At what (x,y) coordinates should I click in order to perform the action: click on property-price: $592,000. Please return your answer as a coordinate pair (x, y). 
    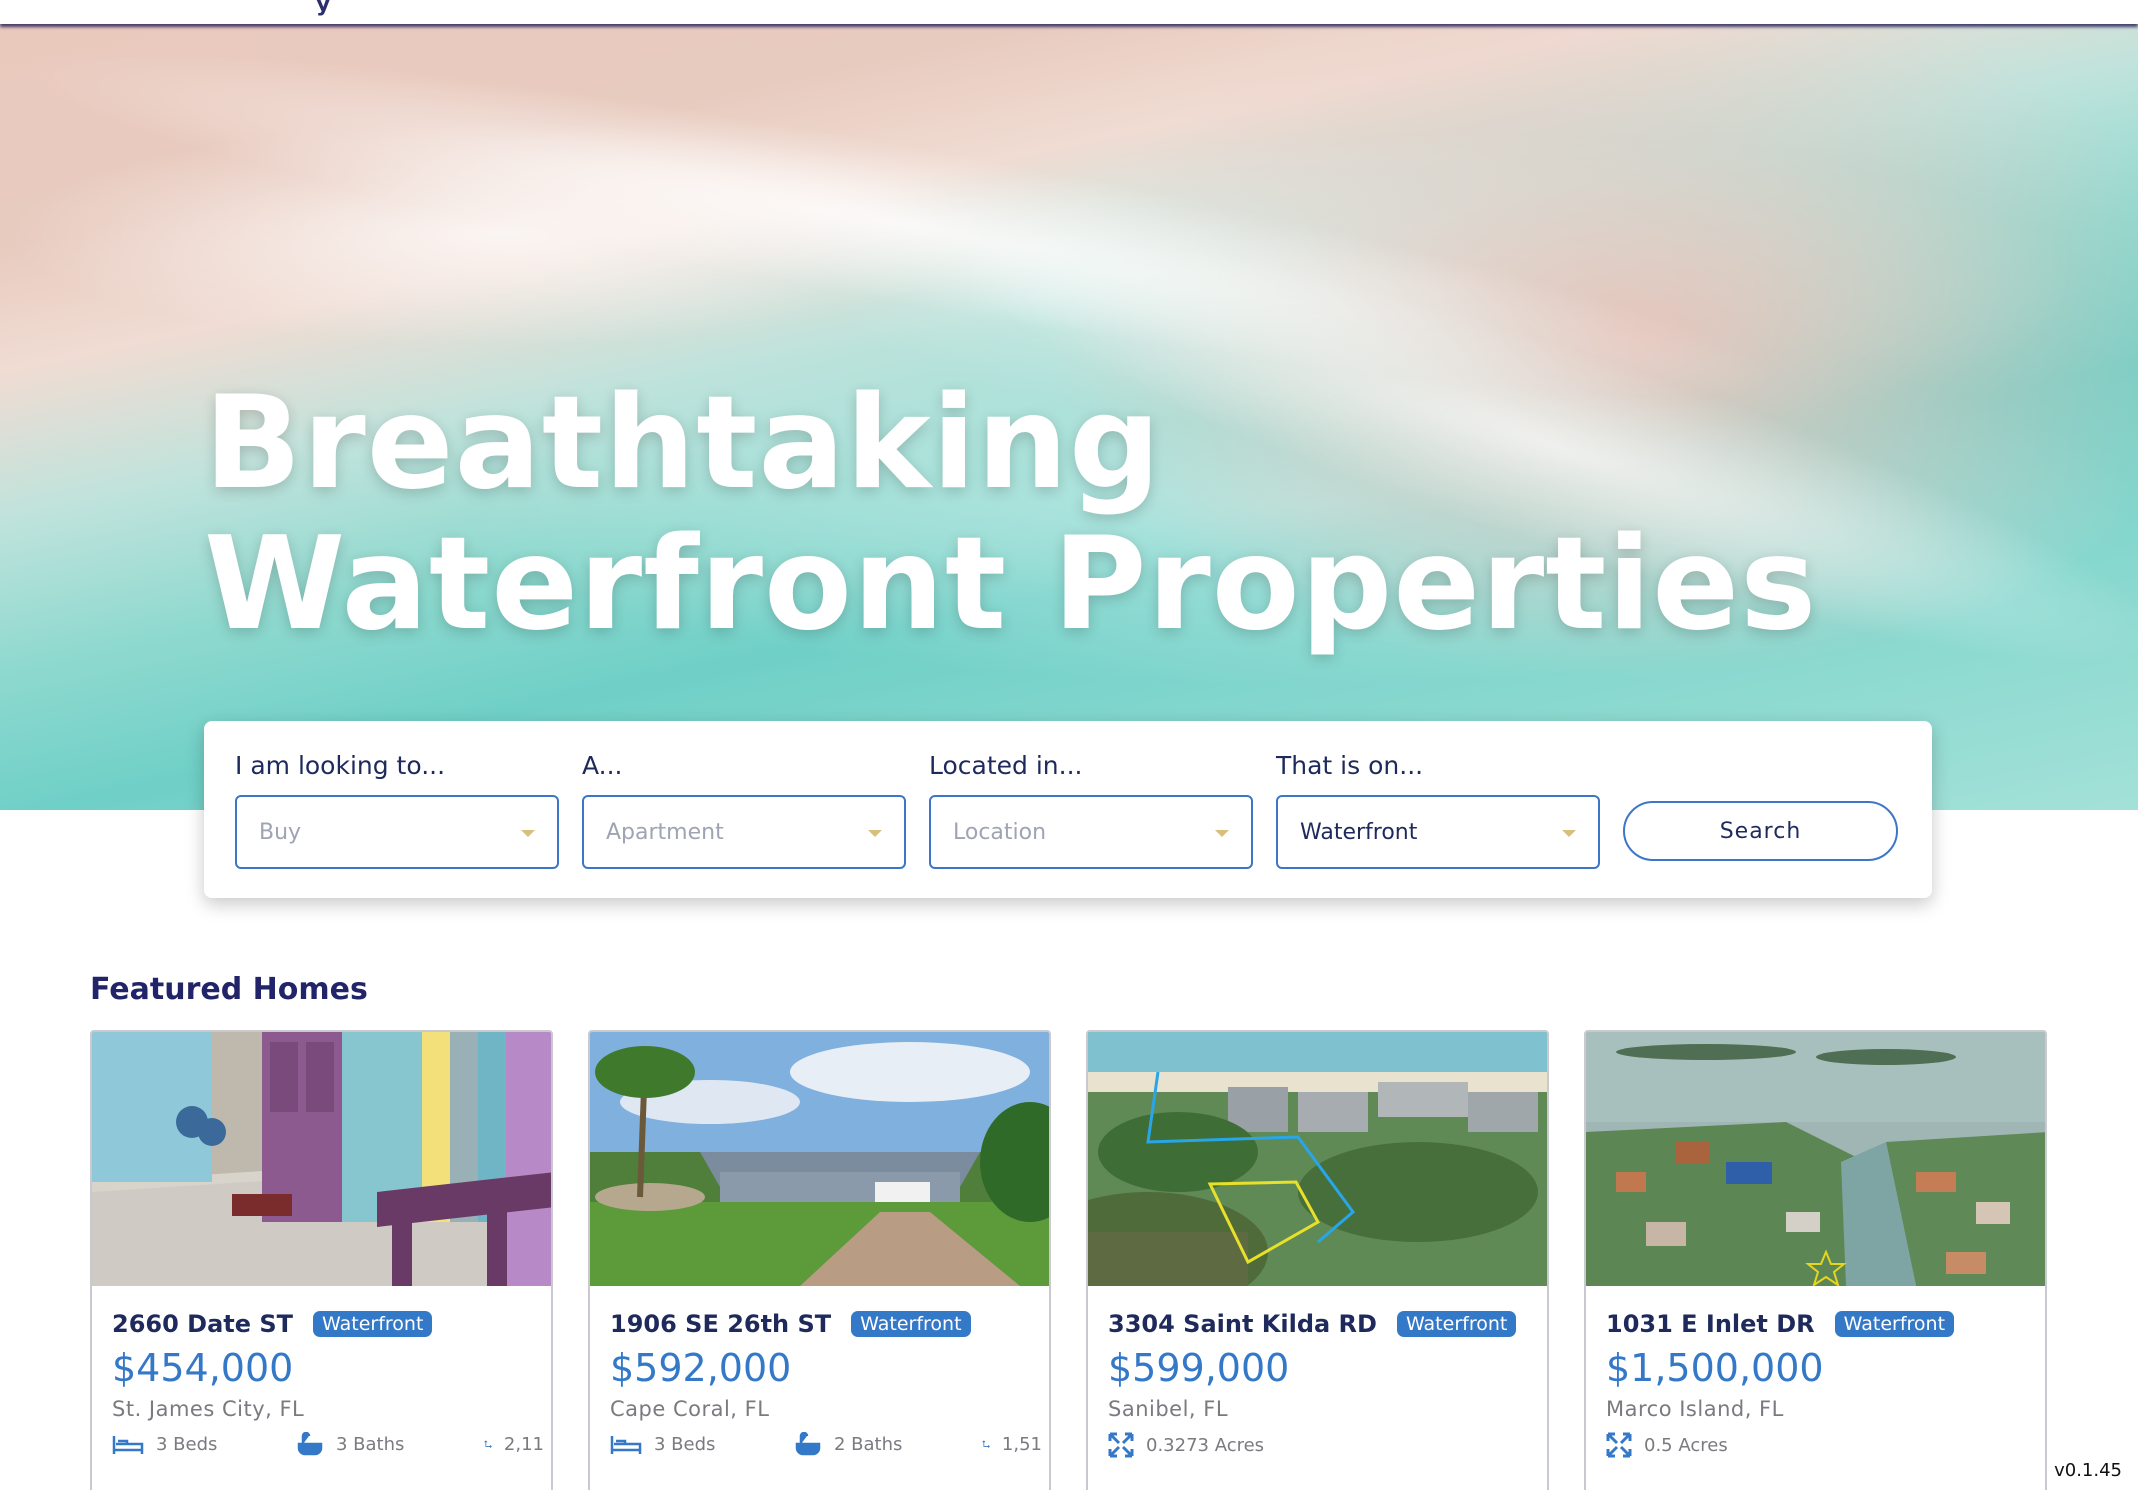
    Looking at the image, I should click on (701, 1368).